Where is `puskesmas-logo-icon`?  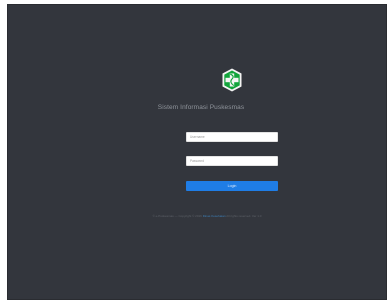
puskesmas-logo-icon is located at coordinates (232, 80).